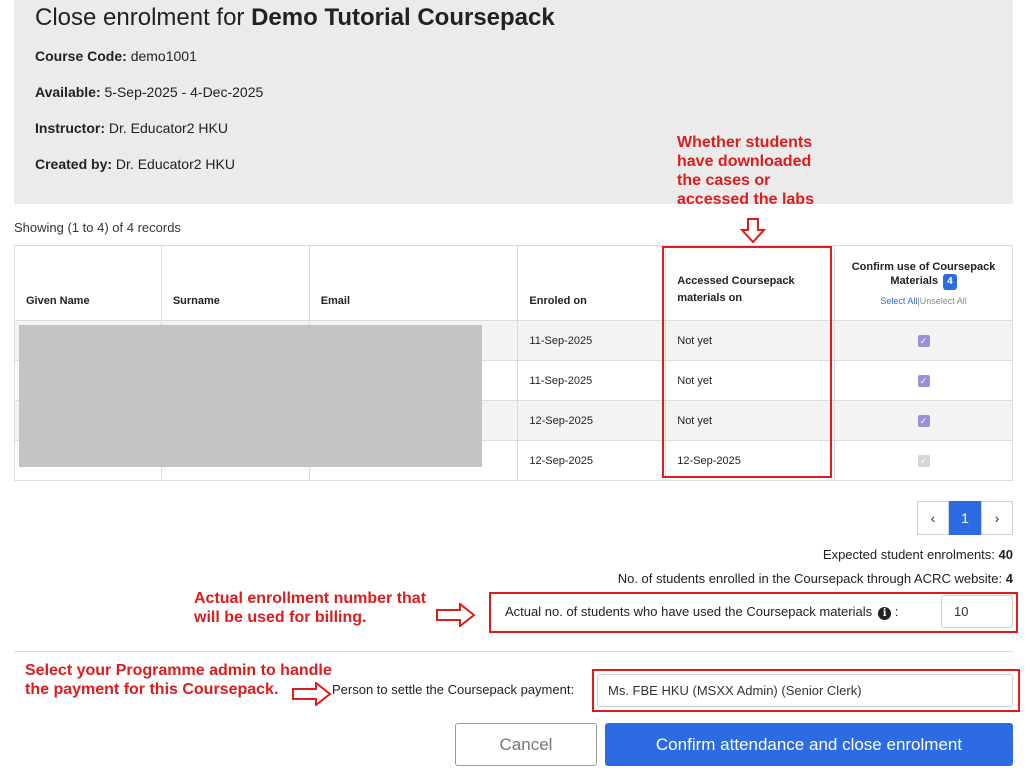 Image resolution: width=1031 pixels, height=775 pixels. I want to click on course-title: Demo Tutorial Coursepack, so click(403, 17).